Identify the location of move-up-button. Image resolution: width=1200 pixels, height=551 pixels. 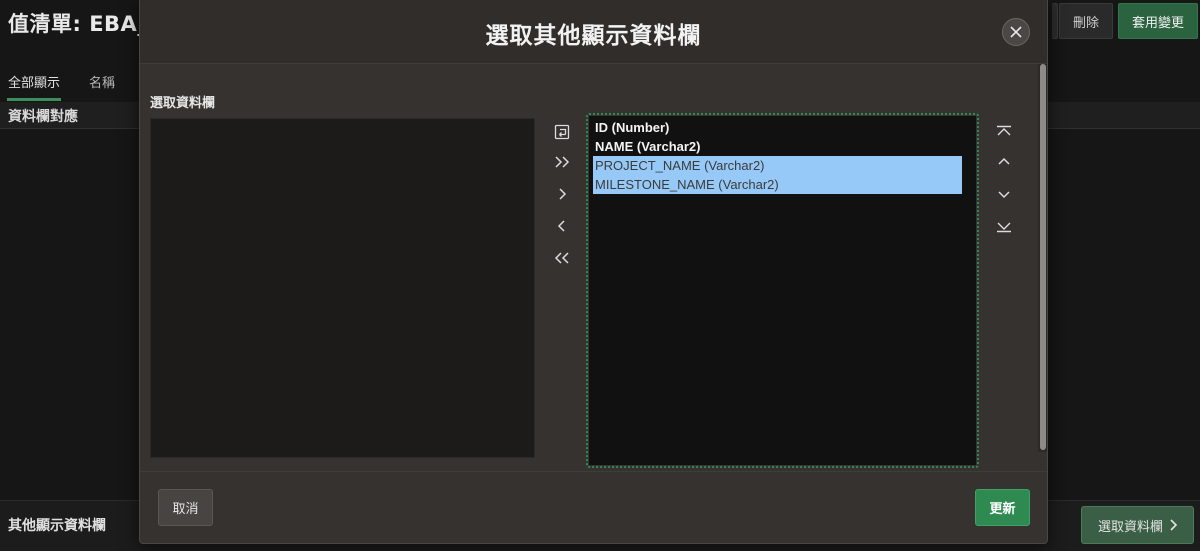
(1004, 162).